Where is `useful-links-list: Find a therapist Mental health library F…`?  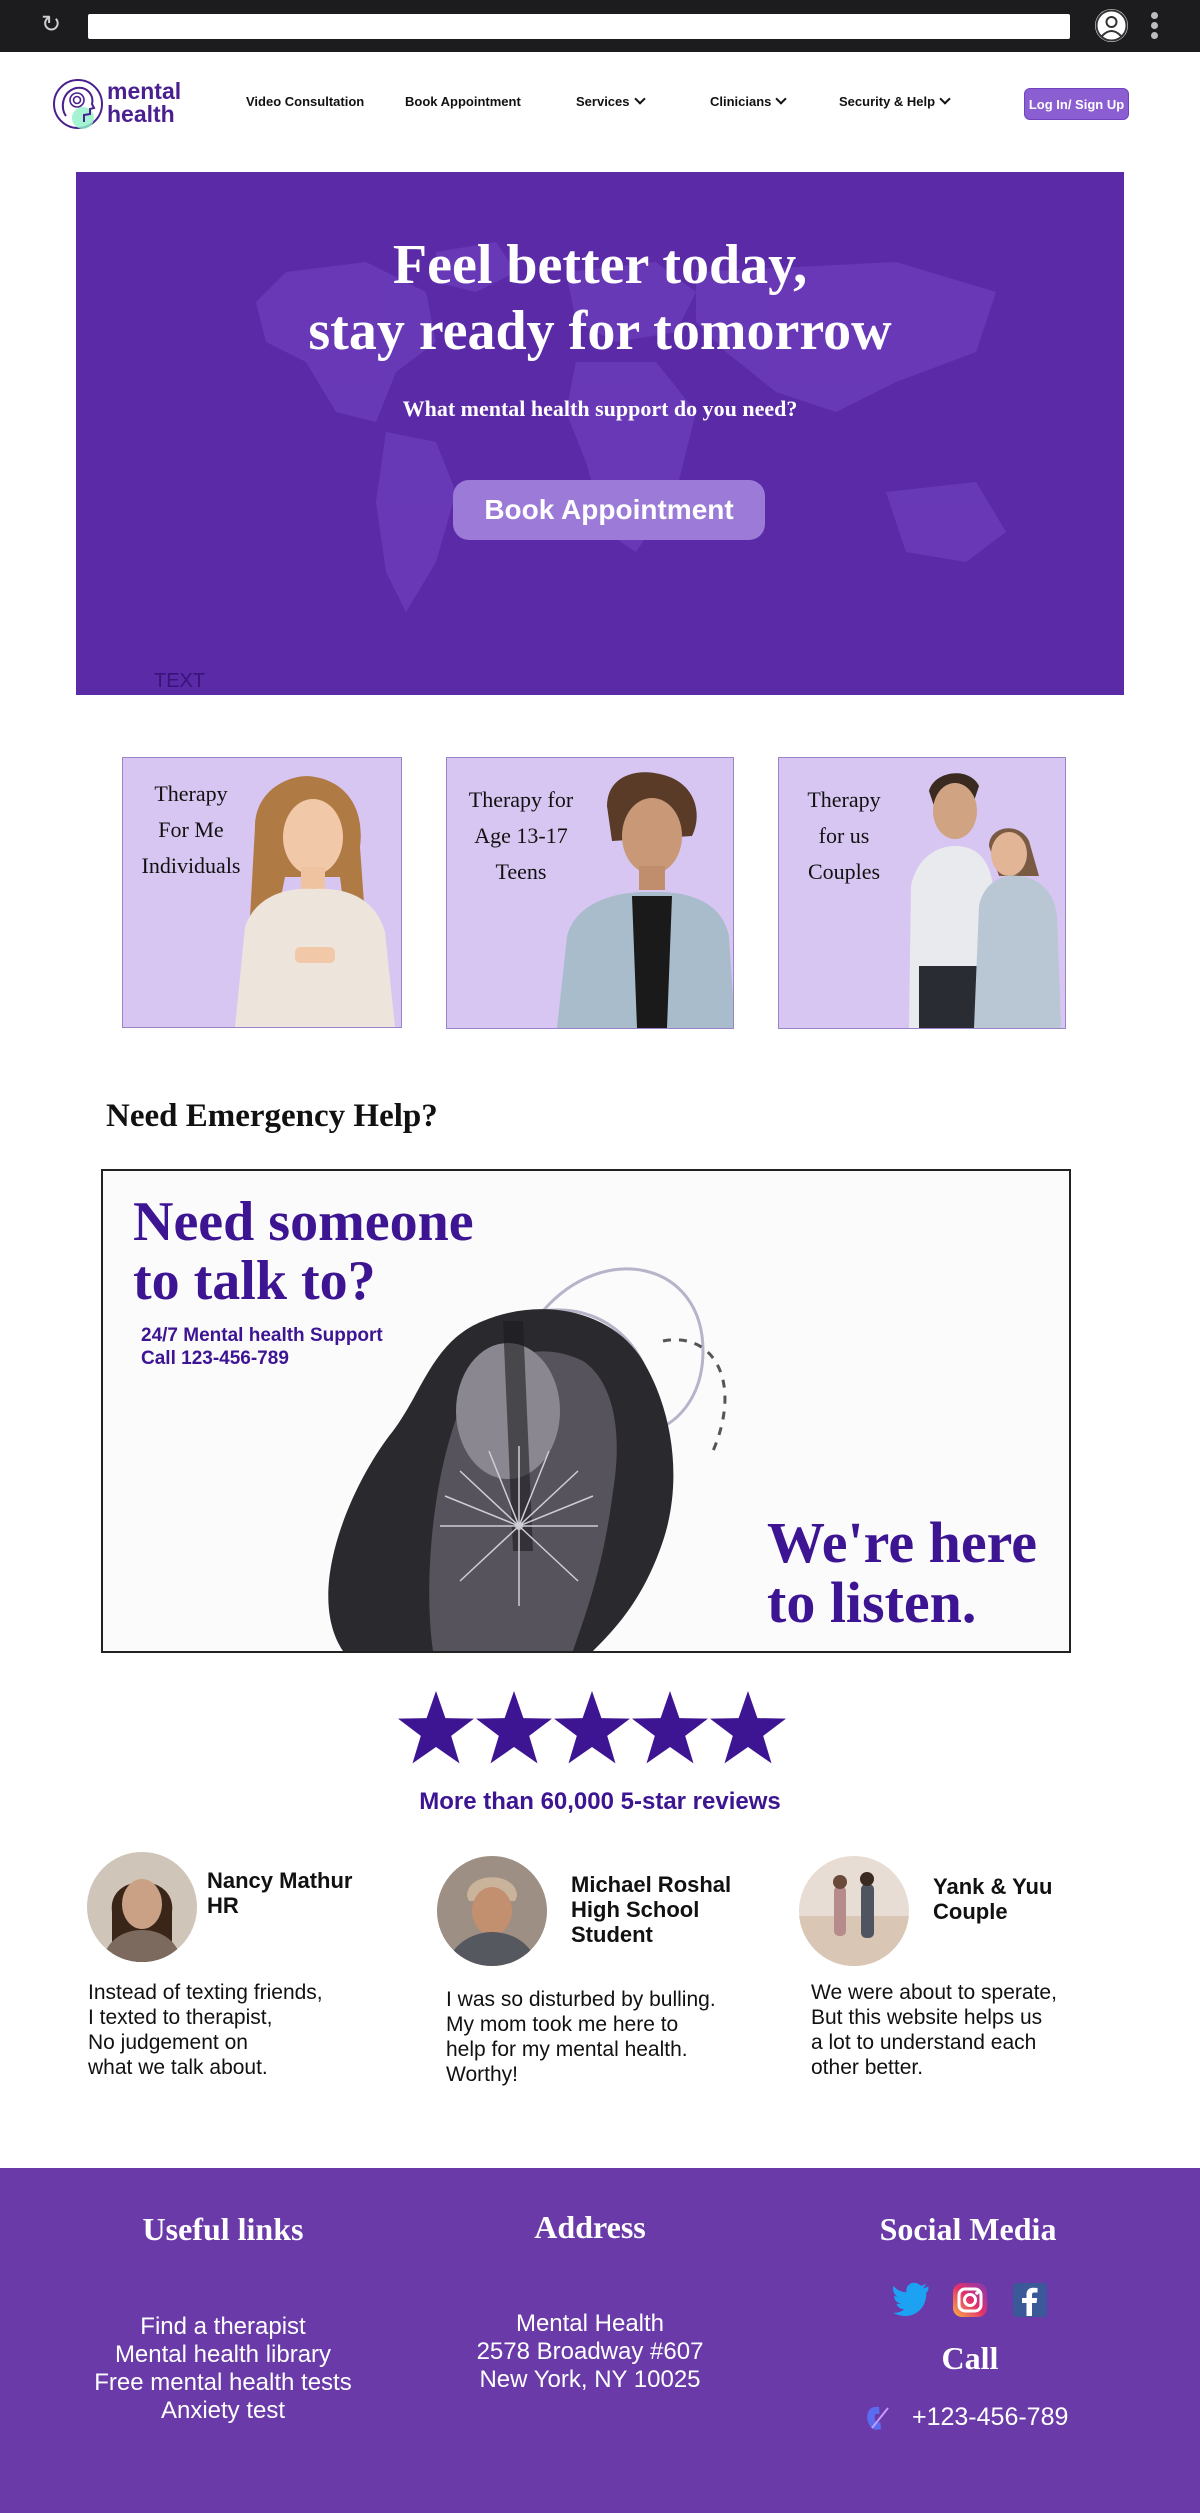 useful-links-list: Find a therapist Mental health library F… is located at coordinates (223, 2369).